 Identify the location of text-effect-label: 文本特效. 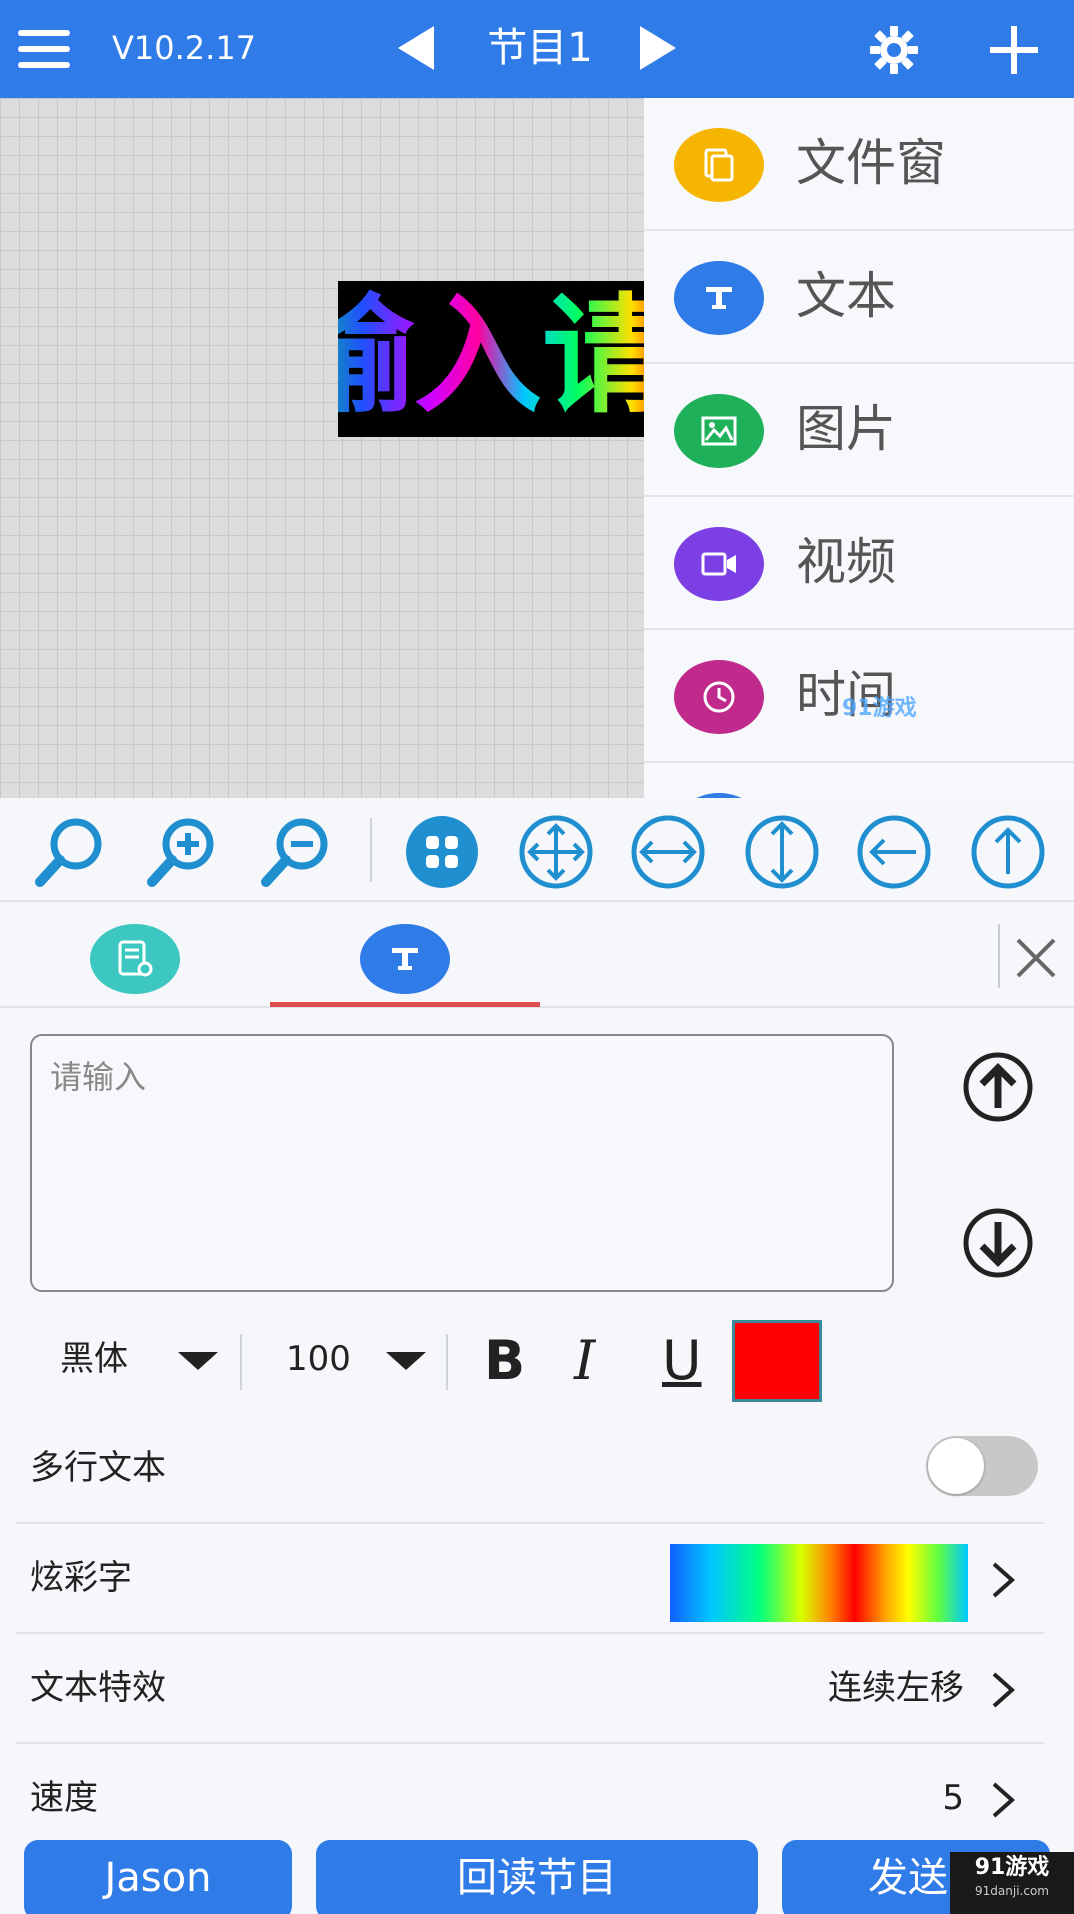
(98, 1688).